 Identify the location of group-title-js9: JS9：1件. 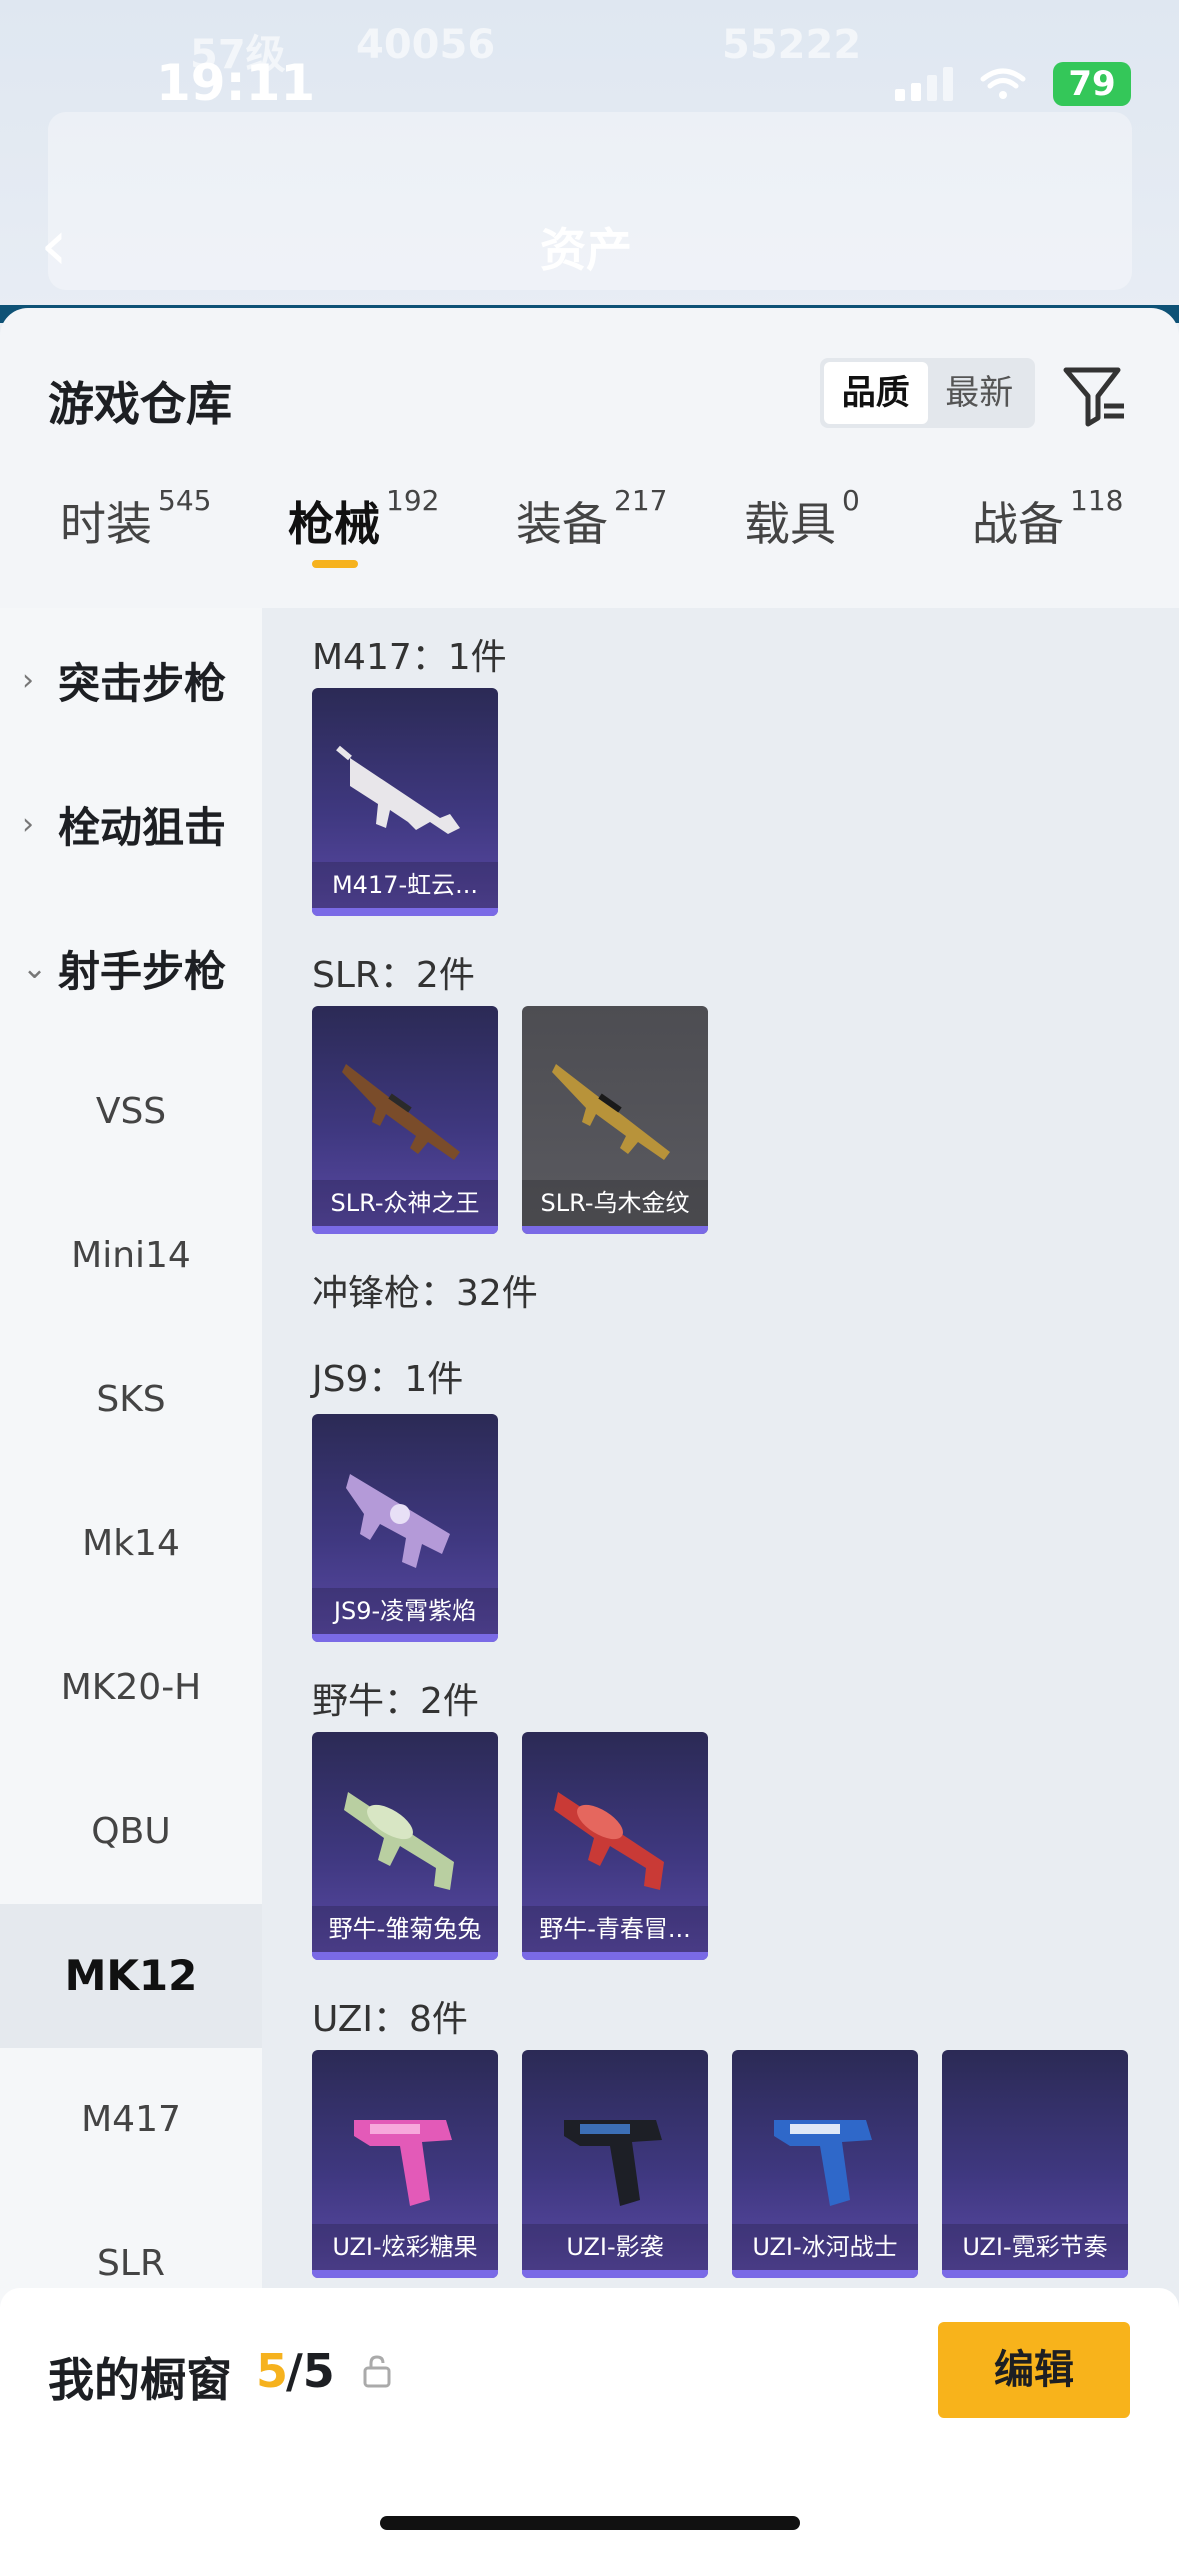
(388, 1379).